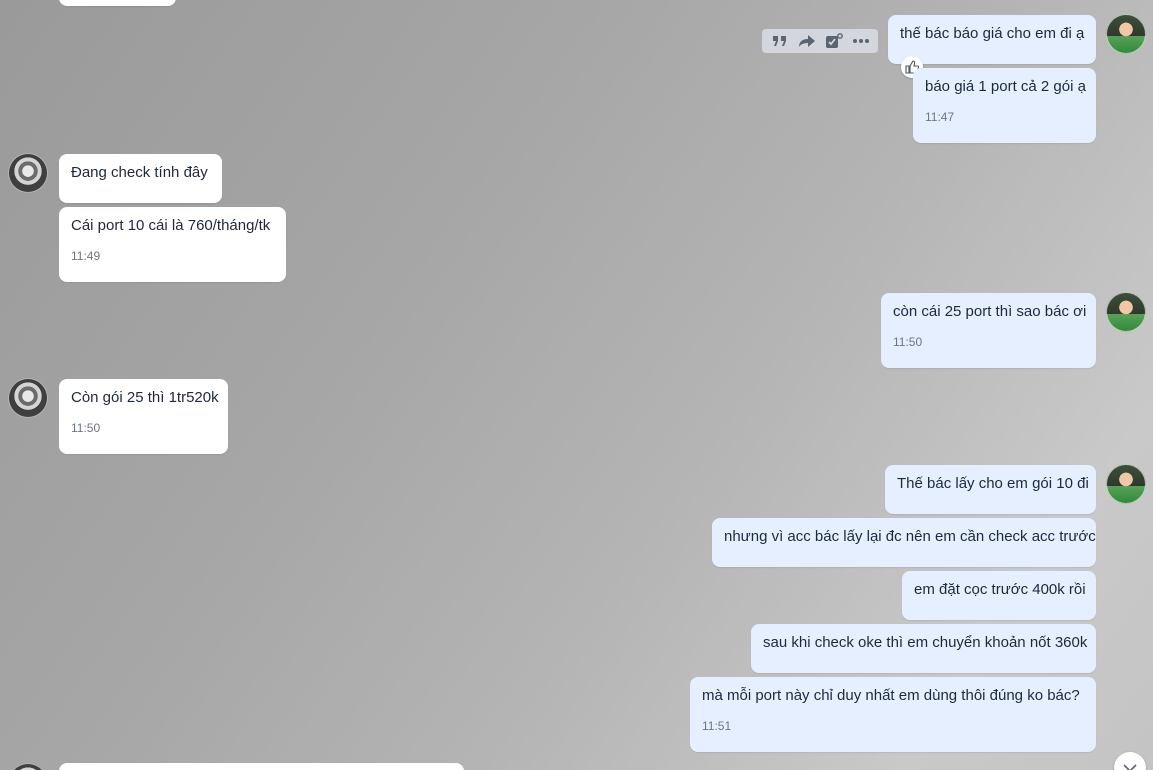  Describe the element at coordinates (143, 416) in the screenshot. I see `message-bubble-incoming: Còn gói 25 thì 1tr520k 11:50` at that location.